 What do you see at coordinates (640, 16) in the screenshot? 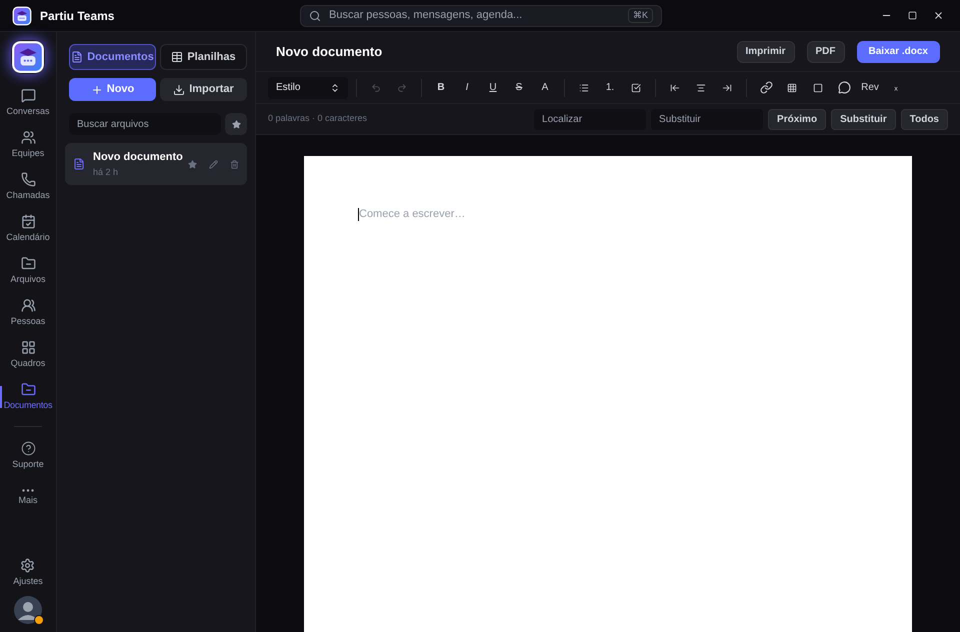
I see `shortcut-hint: ⌘K` at bounding box center [640, 16].